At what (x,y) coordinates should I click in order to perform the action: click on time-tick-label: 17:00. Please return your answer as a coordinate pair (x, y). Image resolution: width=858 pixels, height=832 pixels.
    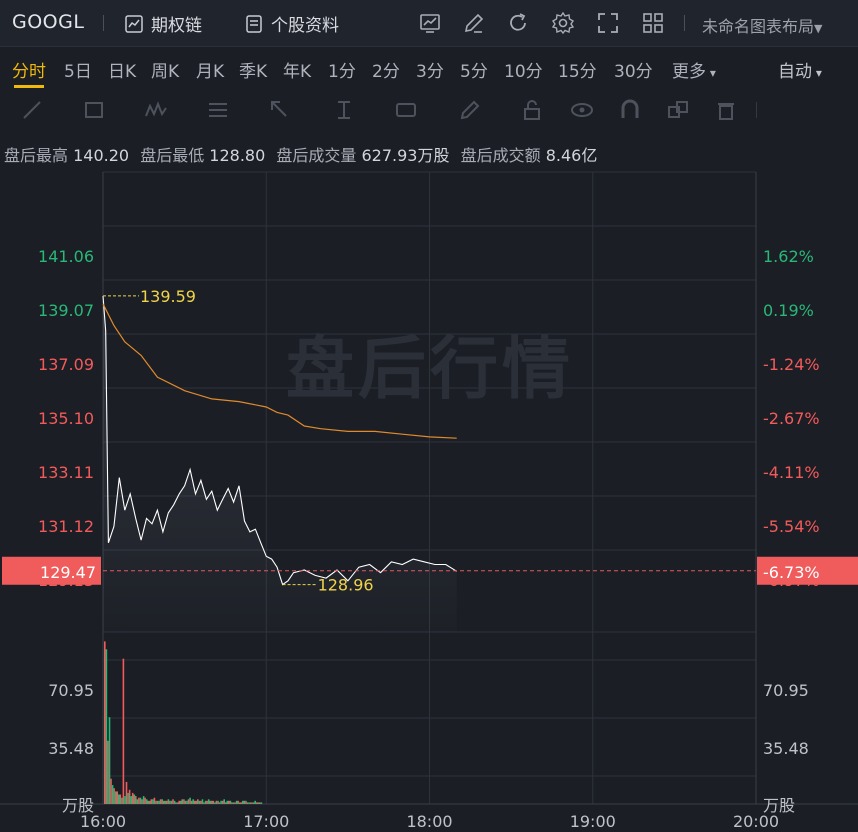
    Looking at the image, I should click on (266, 821).